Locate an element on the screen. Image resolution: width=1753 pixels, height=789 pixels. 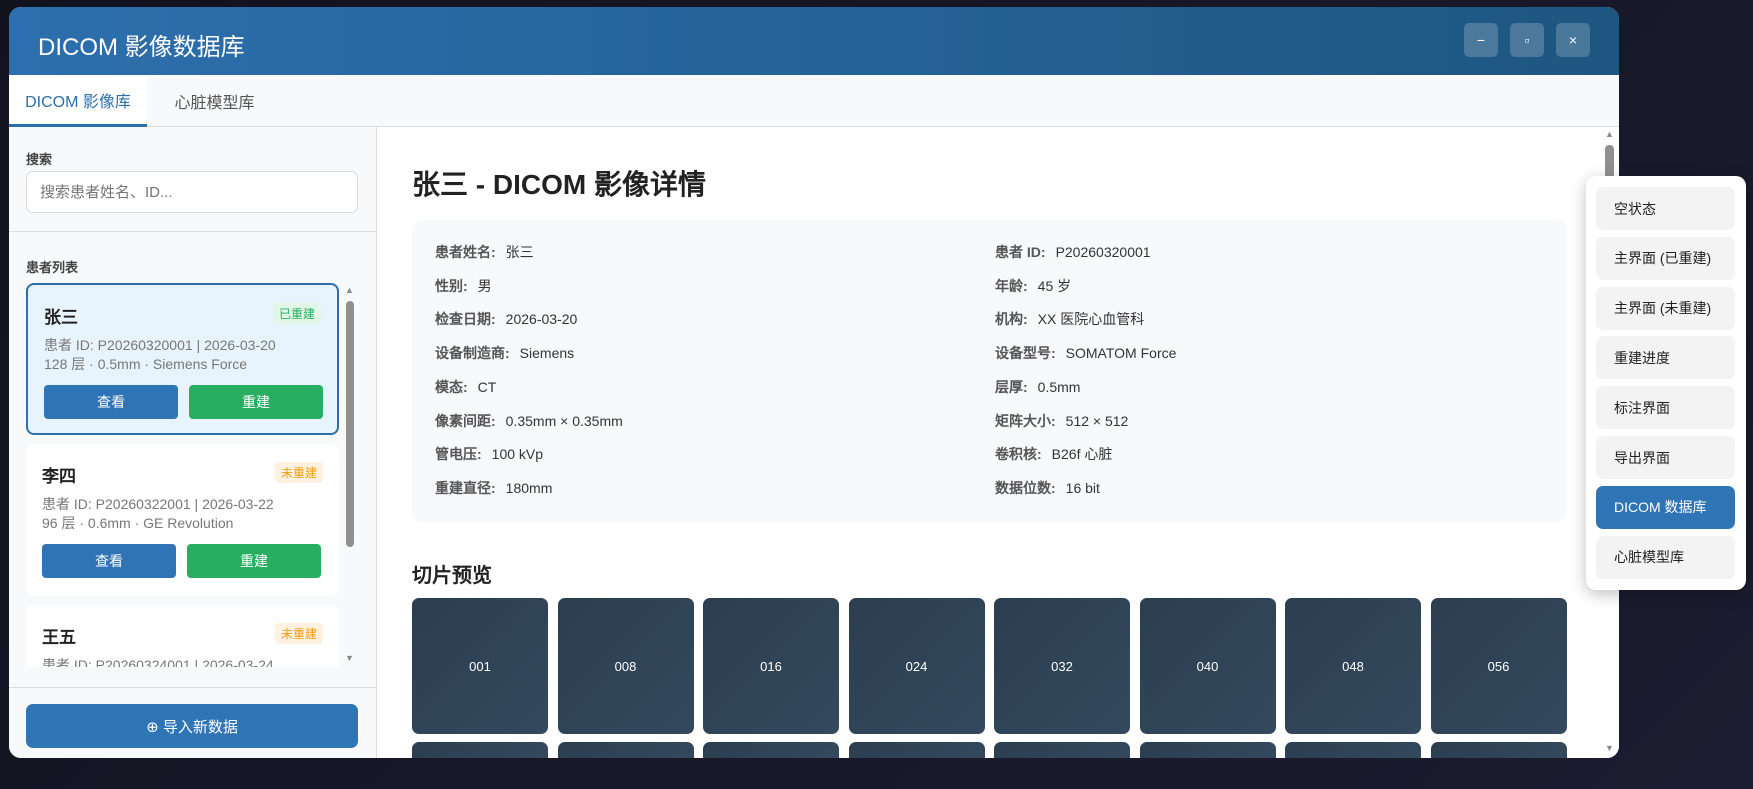
tab-dicom-library: DICOM 影像库 is located at coordinates (78, 101).